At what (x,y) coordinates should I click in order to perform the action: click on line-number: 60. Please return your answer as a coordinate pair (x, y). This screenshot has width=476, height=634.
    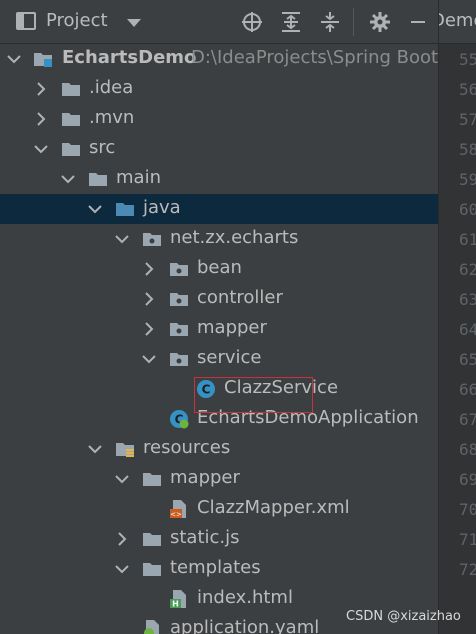
    Looking at the image, I should click on (467, 209).